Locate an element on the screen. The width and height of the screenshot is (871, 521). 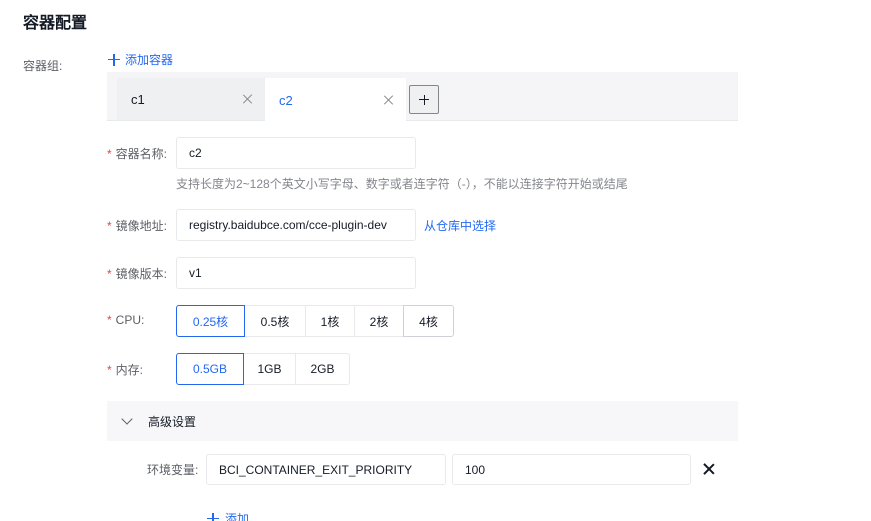
container-tabs: c1 c2 is located at coordinates (422, 97).